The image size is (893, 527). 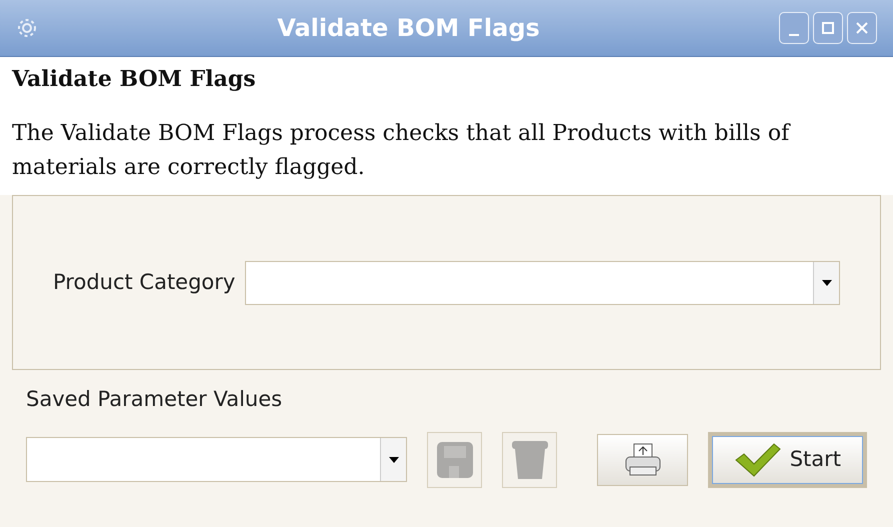 I want to click on printer-icon, so click(x=643, y=459).